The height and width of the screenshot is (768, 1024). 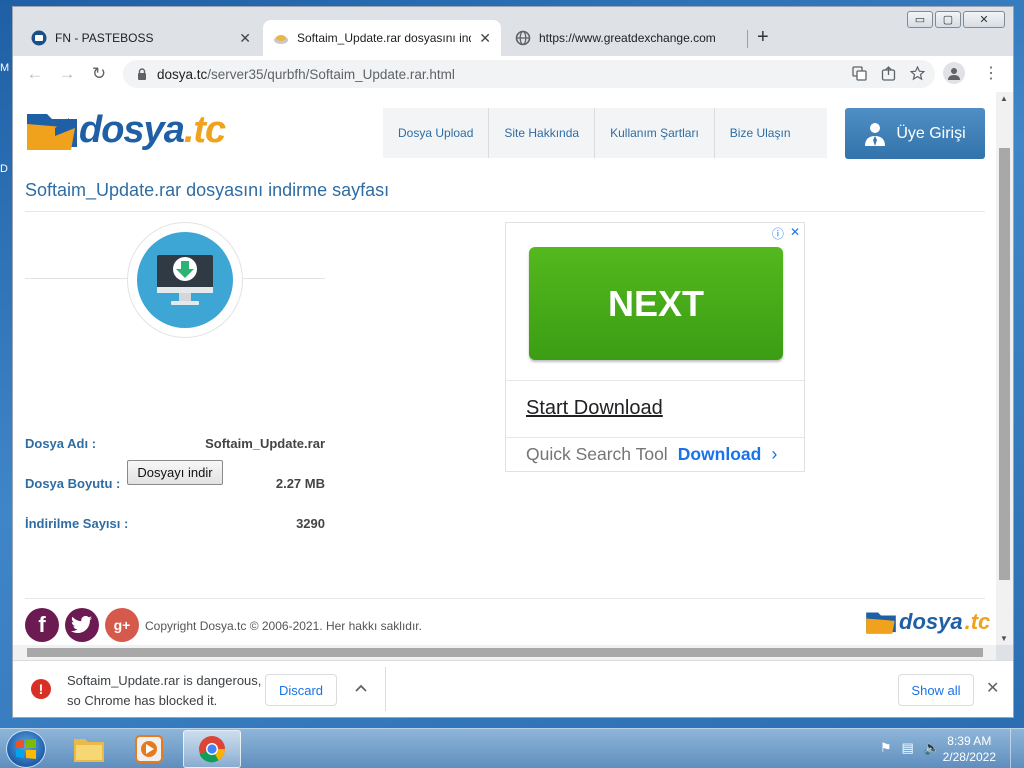 I want to click on ad-quick-search-text: Quick Search Tool, so click(x=597, y=454).